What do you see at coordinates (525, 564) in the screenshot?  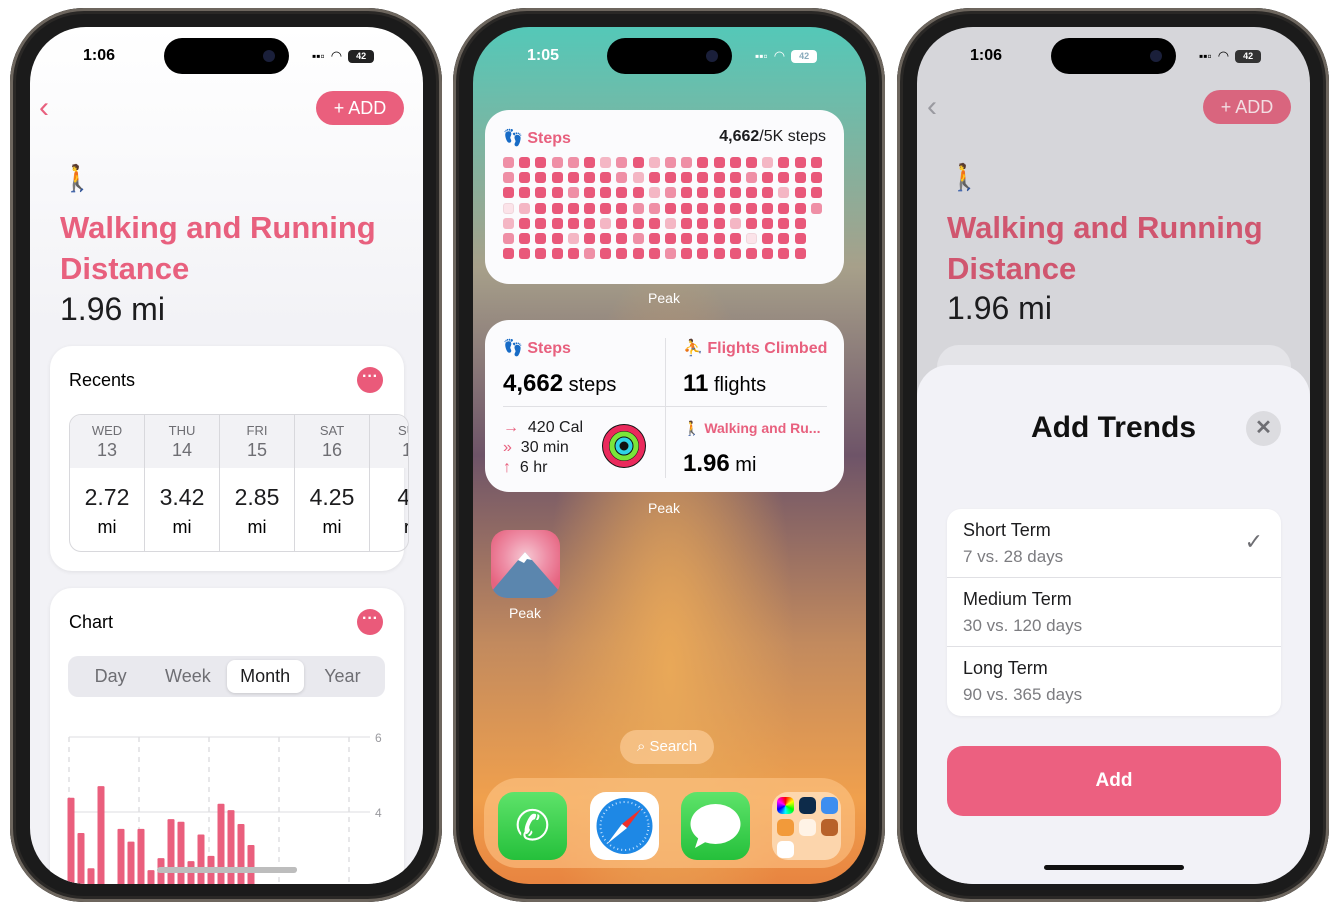 I see `peak-app-icon` at bounding box center [525, 564].